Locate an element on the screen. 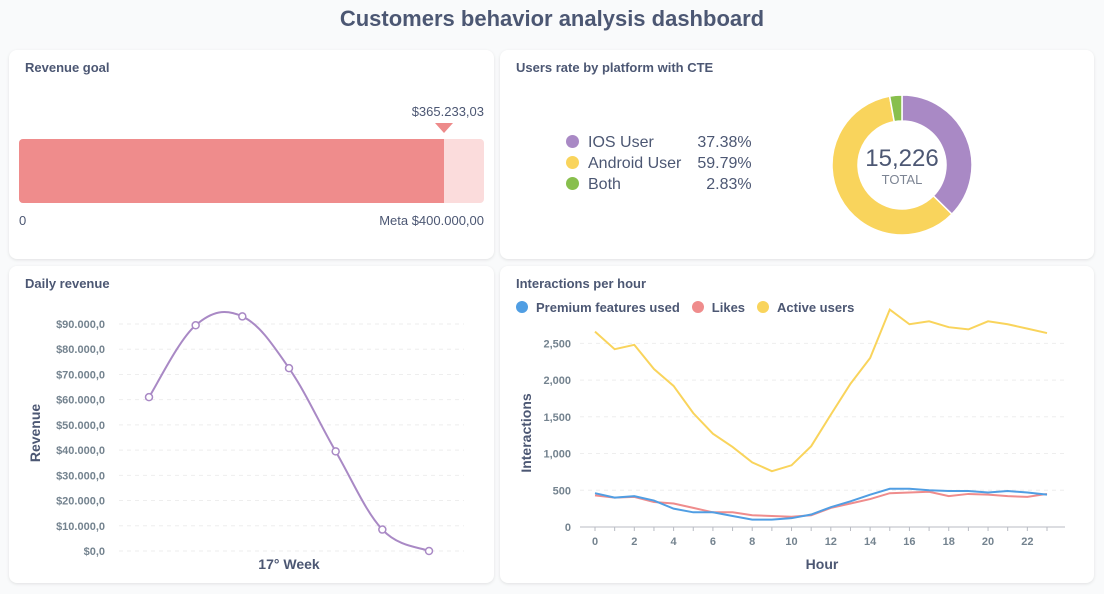 This screenshot has height=594, width=1104. revenue-goal-title: Revenue goal is located at coordinates (67, 67).